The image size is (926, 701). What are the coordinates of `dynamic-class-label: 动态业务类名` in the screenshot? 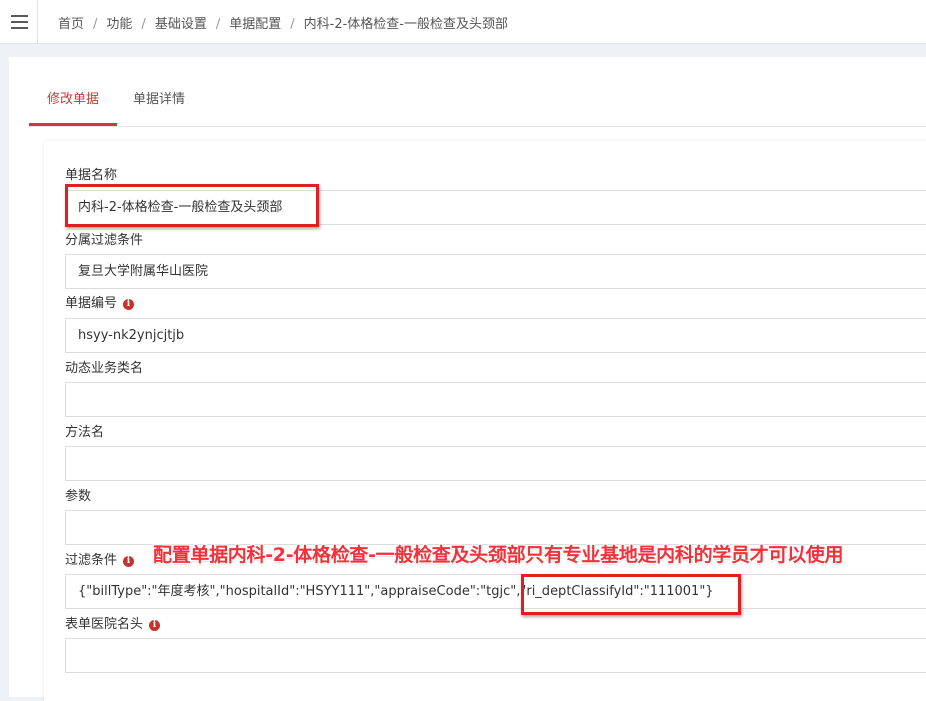 It's located at (104, 368).